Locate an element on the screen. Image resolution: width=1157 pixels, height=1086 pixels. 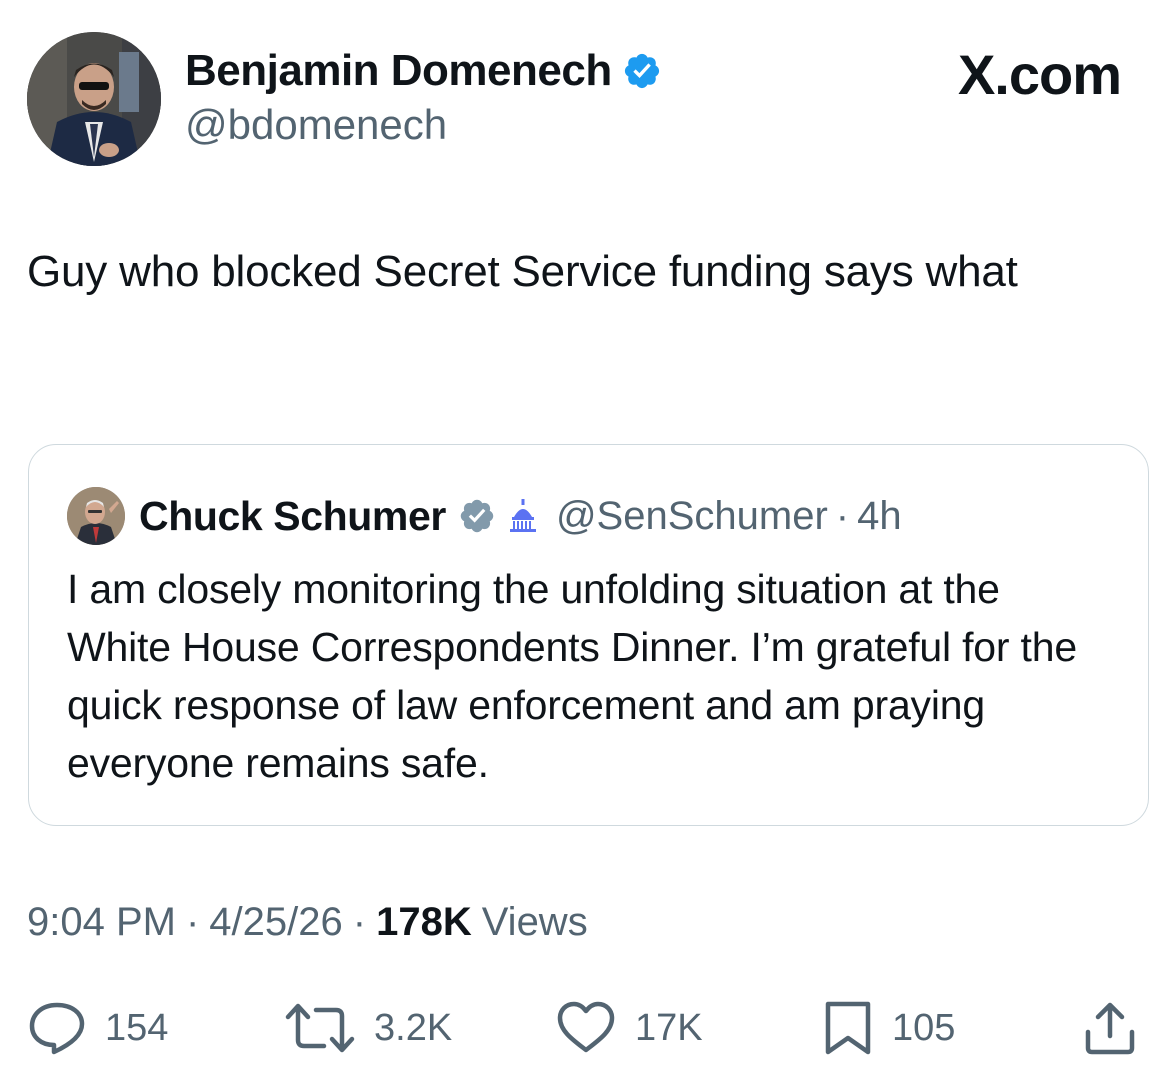
views-label: Views is located at coordinates (534, 922).